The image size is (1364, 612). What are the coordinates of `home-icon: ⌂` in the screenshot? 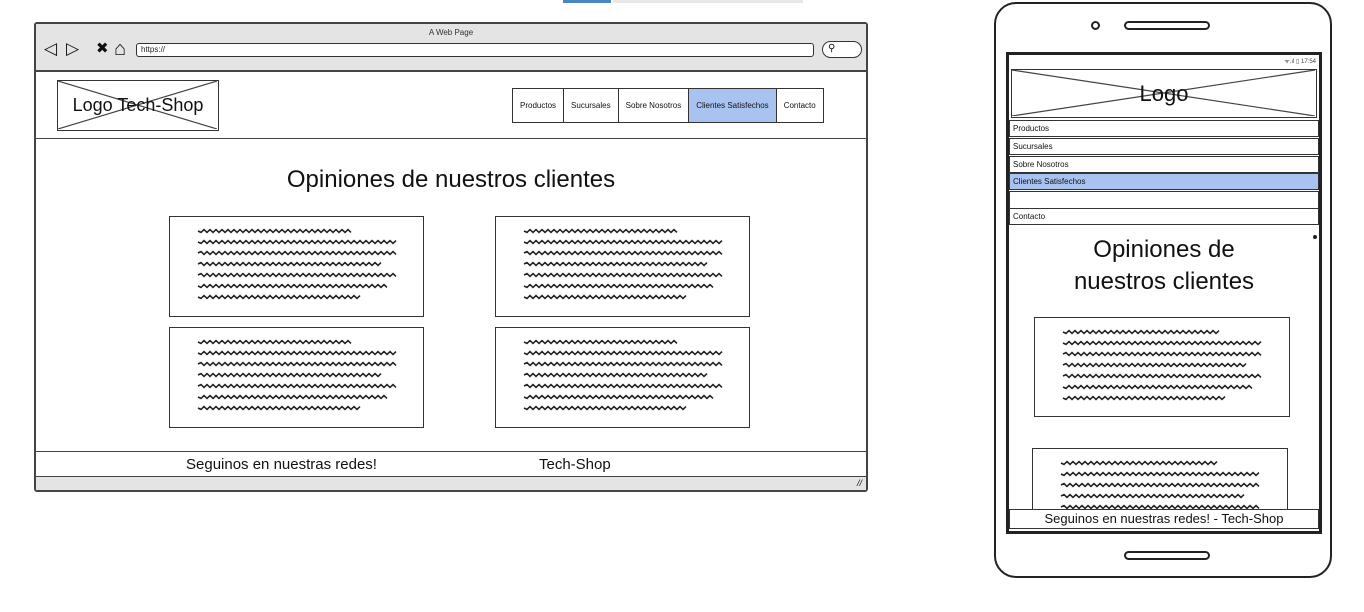 It's located at (120, 49).